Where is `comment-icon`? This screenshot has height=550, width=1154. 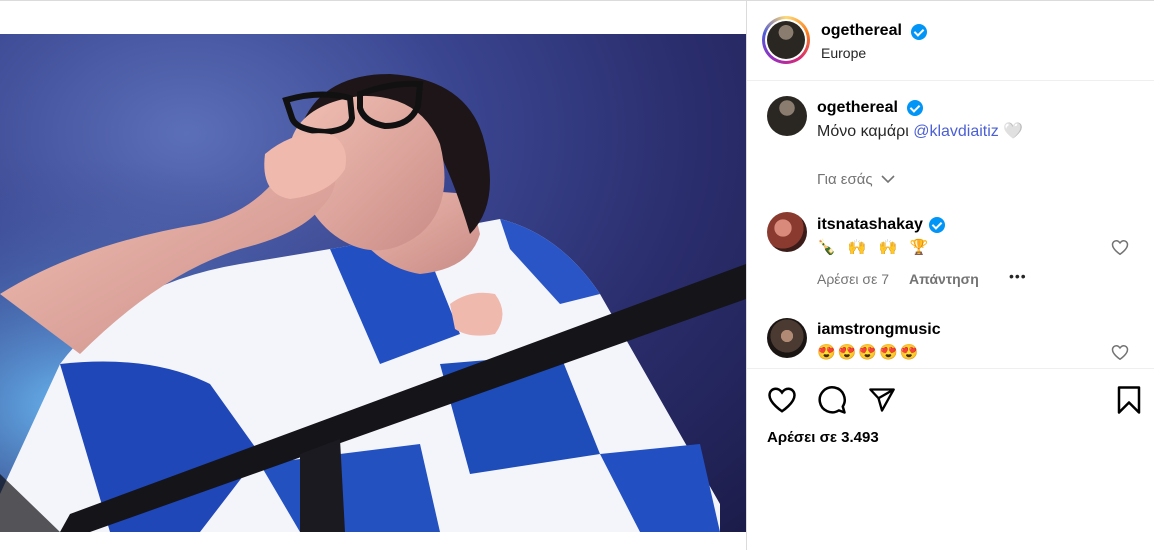
comment-icon is located at coordinates (832, 400).